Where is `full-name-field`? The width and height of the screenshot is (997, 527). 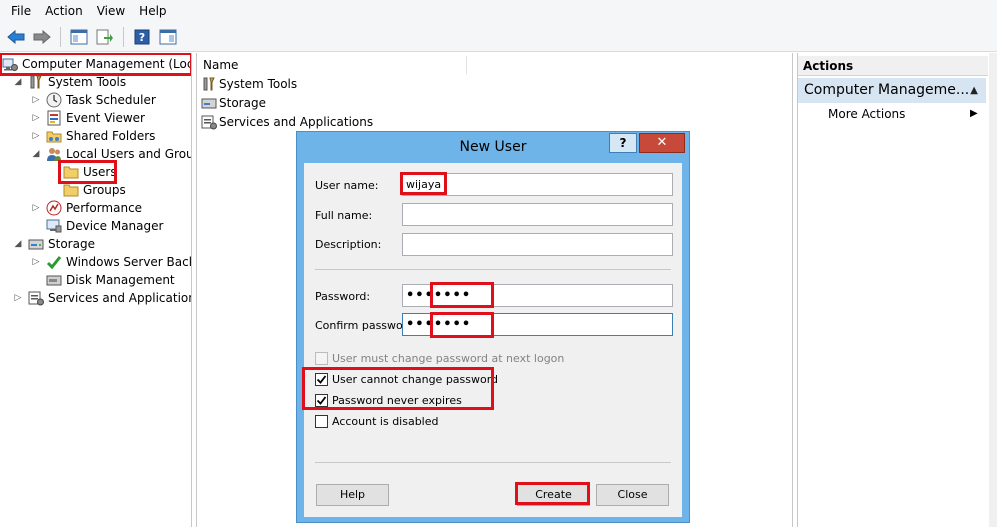
full-name-field is located at coordinates (537, 214).